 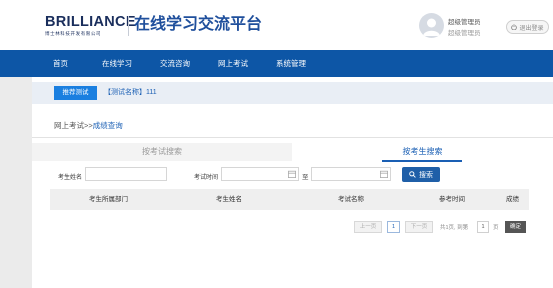 What do you see at coordinates (175, 63) in the screenshot?
I see `nav-item-consulting: 交流咨询` at bounding box center [175, 63].